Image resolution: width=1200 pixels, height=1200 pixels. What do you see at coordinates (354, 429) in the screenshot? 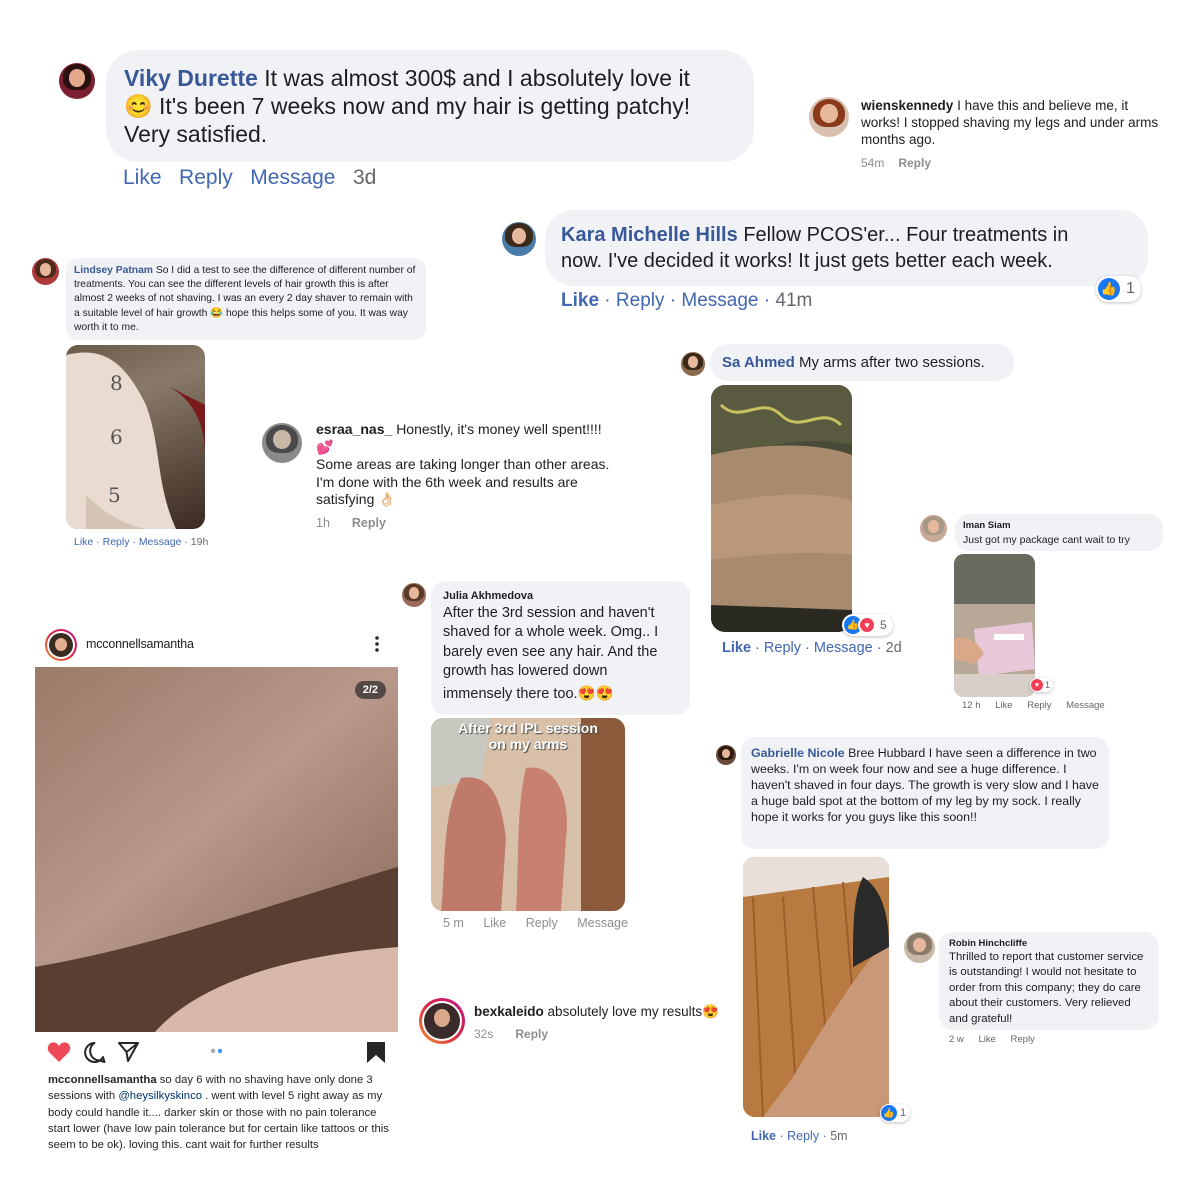
I see `commenter-name: esraa_nas_` at bounding box center [354, 429].